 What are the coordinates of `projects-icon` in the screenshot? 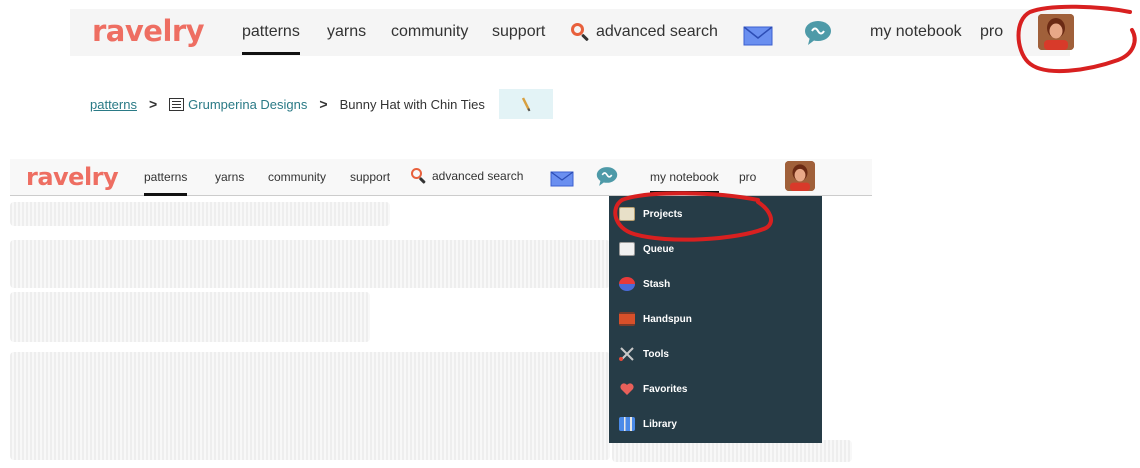 It's located at (627, 214).